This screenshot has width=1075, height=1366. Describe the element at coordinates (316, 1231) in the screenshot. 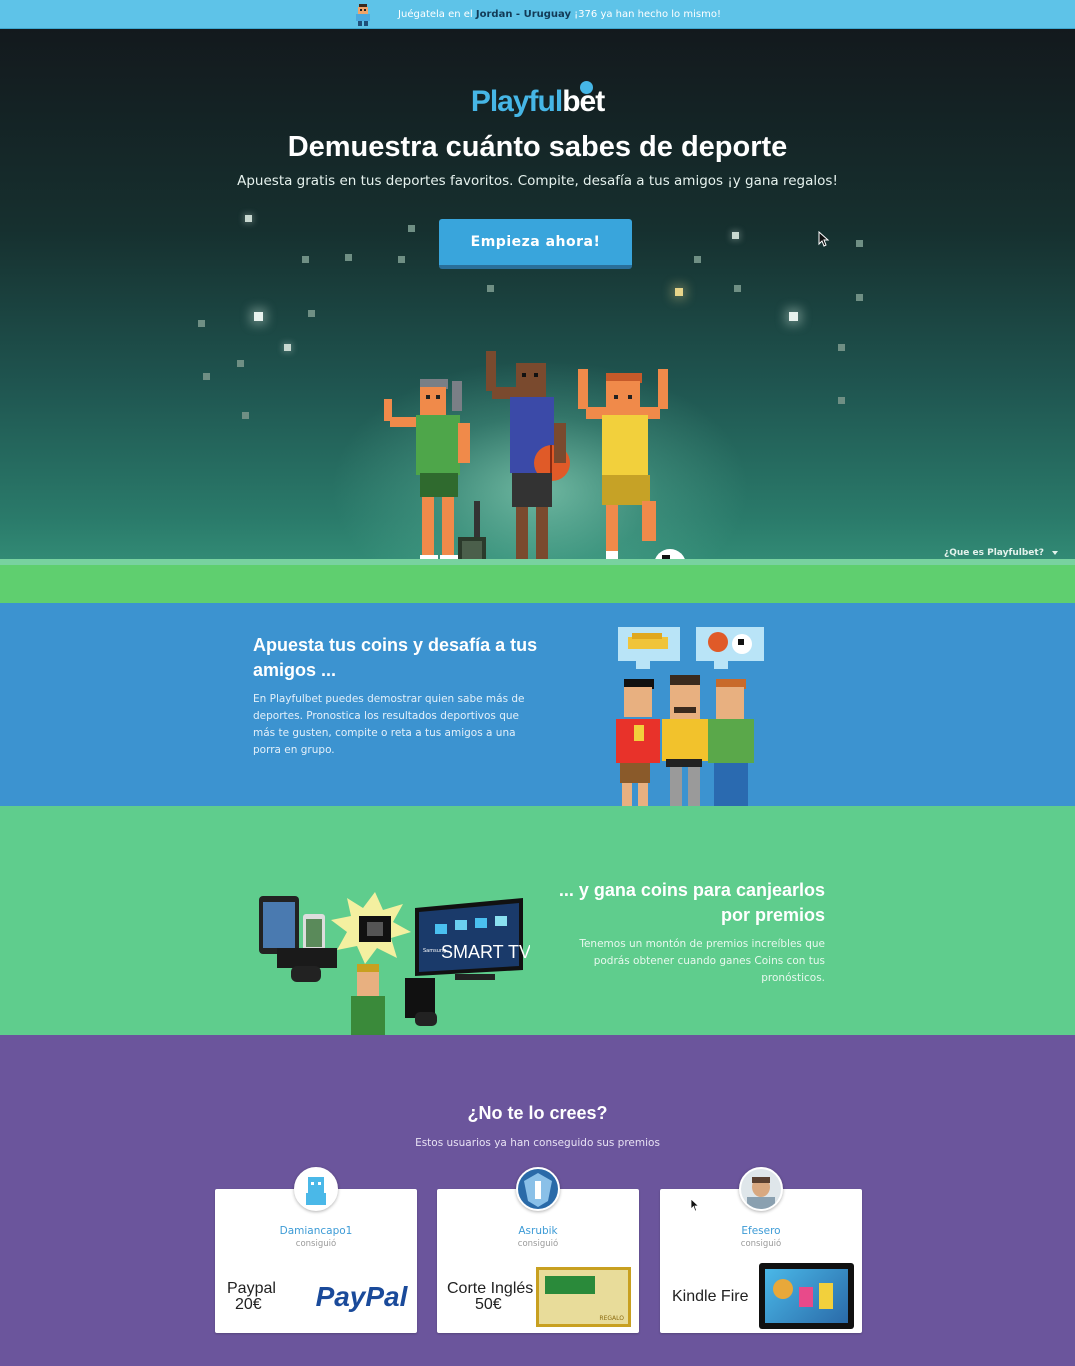

I see `winner-username: Damiancapo1` at that location.